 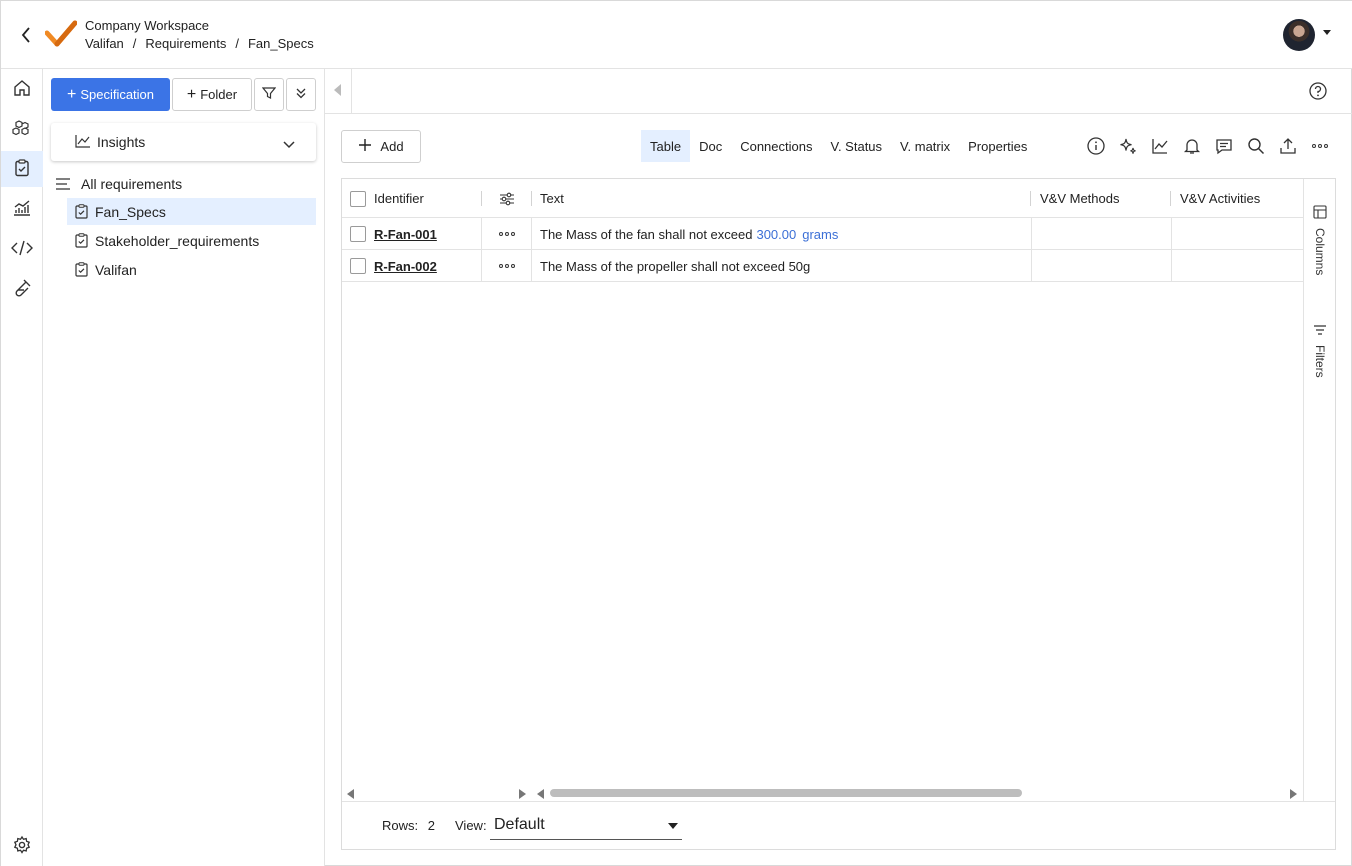 What do you see at coordinates (1320, 351) in the screenshot?
I see `filters-panel-button: Filters` at bounding box center [1320, 351].